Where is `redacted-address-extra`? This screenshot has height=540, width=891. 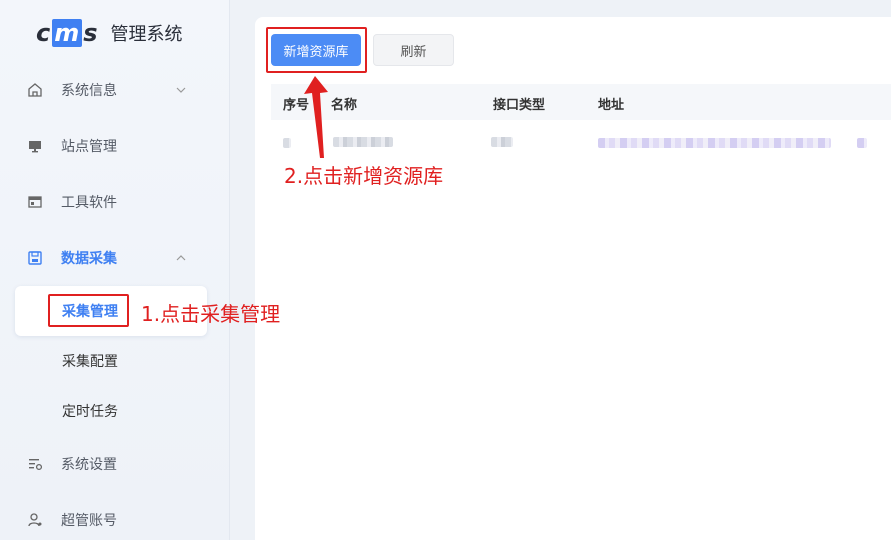
redacted-address-extra is located at coordinates (862, 143).